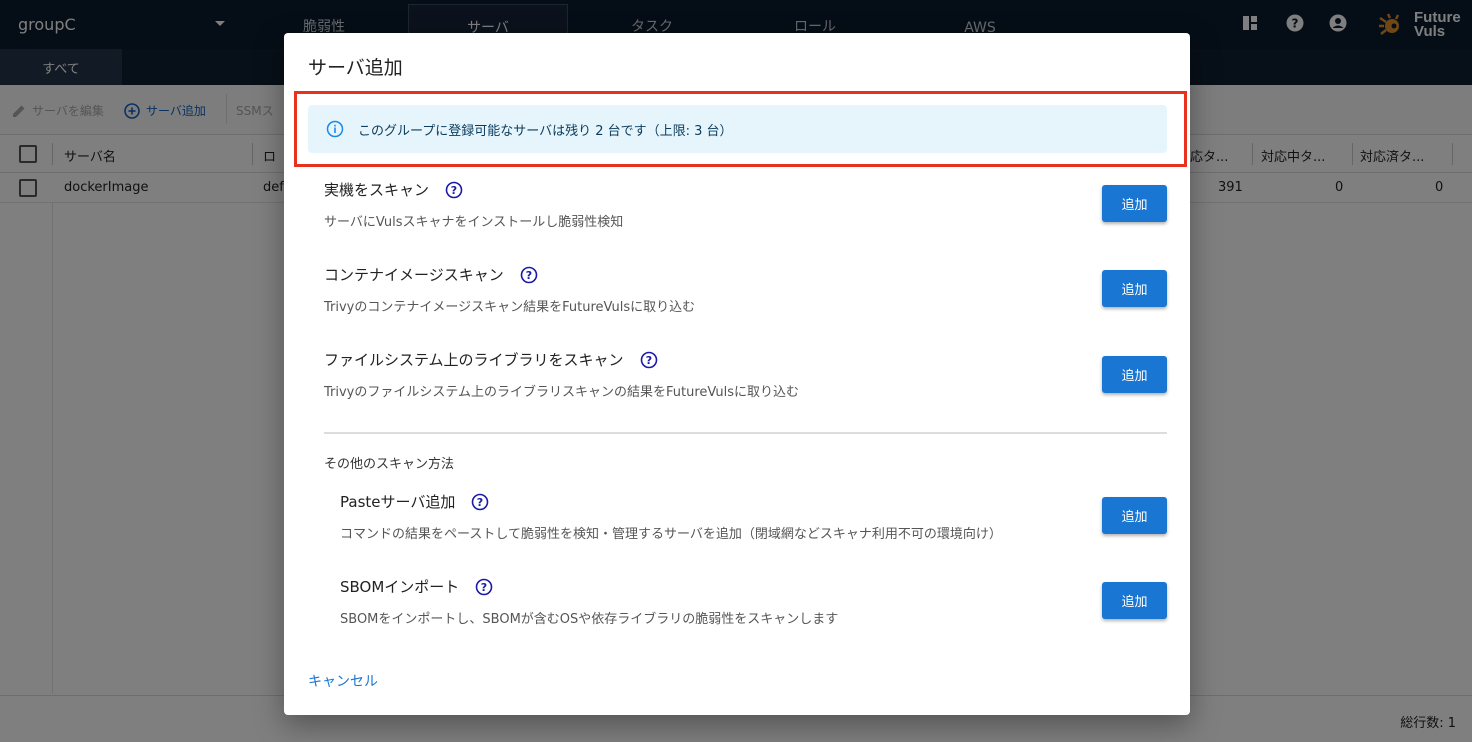 This screenshot has width=1472, height=742. Describe the element at coordinates (1134, 203) in the screenshot. I see `add-button-machine-scan: 追加` at that location.